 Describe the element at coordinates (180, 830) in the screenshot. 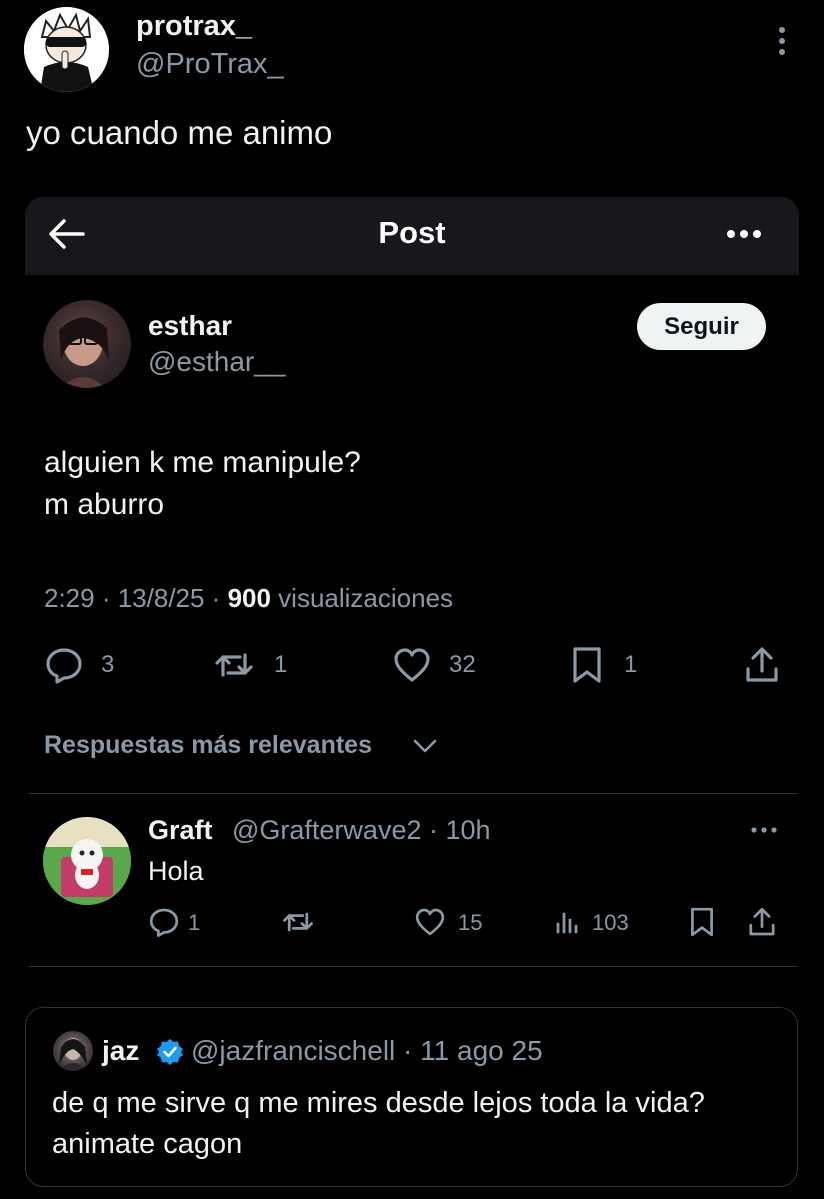

I see `reply-author-name: Graft` at that location.